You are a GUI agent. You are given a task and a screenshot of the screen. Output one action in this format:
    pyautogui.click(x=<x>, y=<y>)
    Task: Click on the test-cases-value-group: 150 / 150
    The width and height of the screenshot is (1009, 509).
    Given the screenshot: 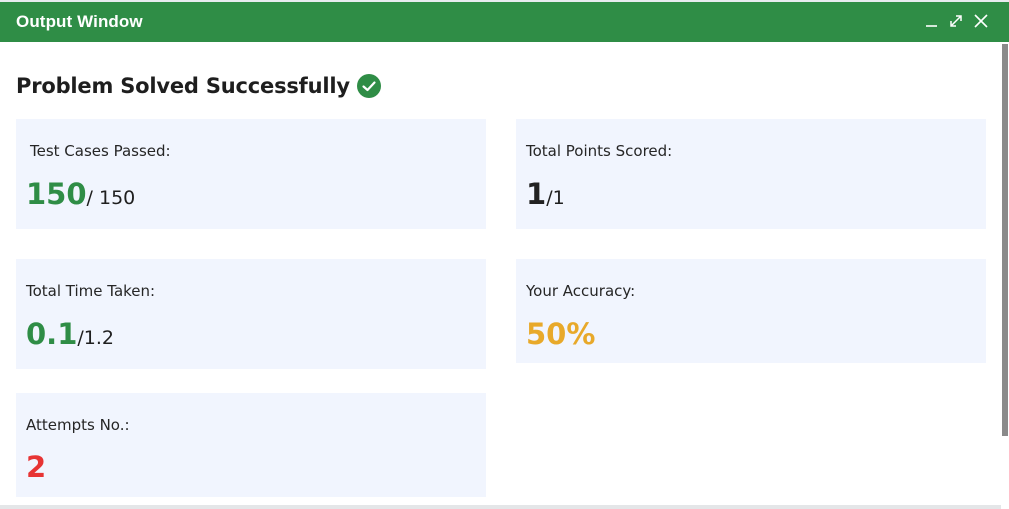 What is the action you would take?
    pyautogui.click(x=80, y=194)
    